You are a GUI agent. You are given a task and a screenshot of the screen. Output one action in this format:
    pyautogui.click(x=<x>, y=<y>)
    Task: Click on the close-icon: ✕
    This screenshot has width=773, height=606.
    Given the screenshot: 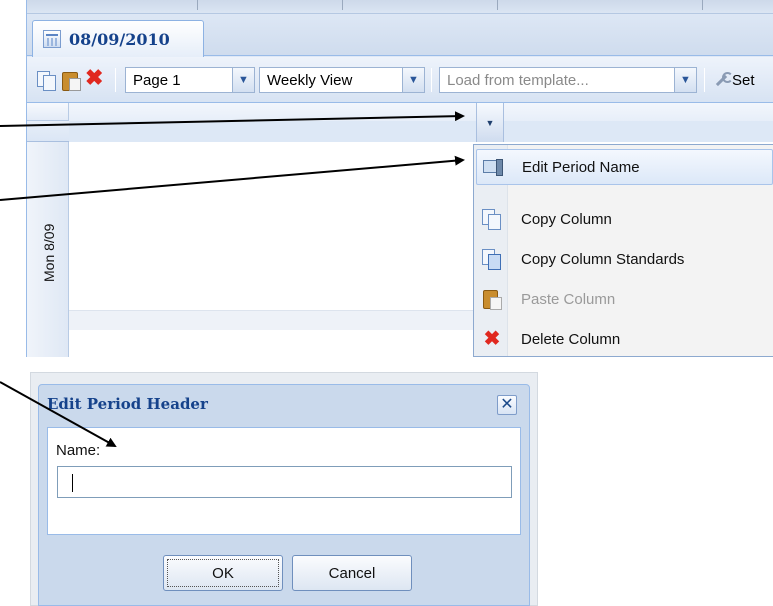 What is the action you would take?
    pyautogui.click(x=507, y=405)
    